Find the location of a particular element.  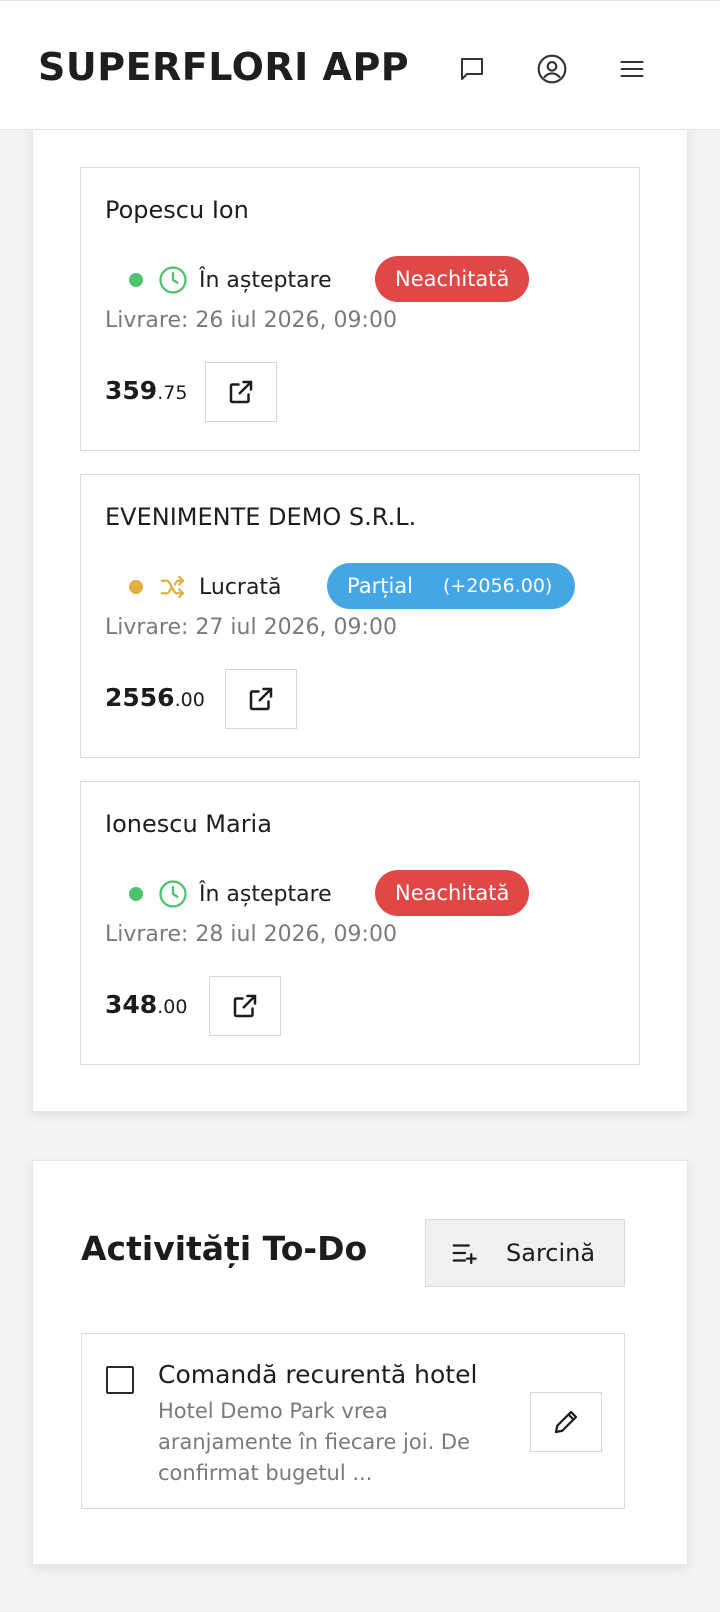

todo-checkbox is located at coordinates (120, 1380).